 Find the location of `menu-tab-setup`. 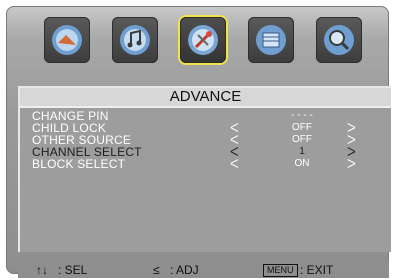

menu-tab-setup is located at coordinates (203, 40).